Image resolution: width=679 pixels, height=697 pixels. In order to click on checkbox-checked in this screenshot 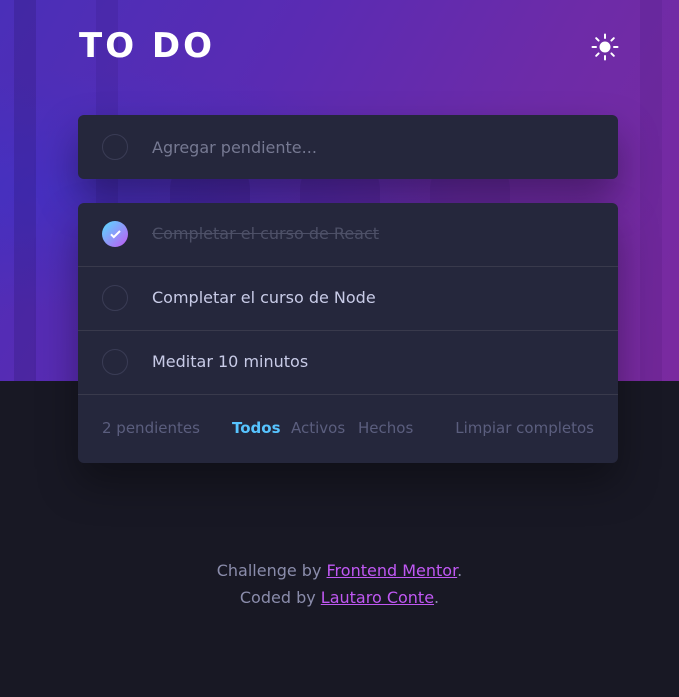, I will do `click(115, 234)`.